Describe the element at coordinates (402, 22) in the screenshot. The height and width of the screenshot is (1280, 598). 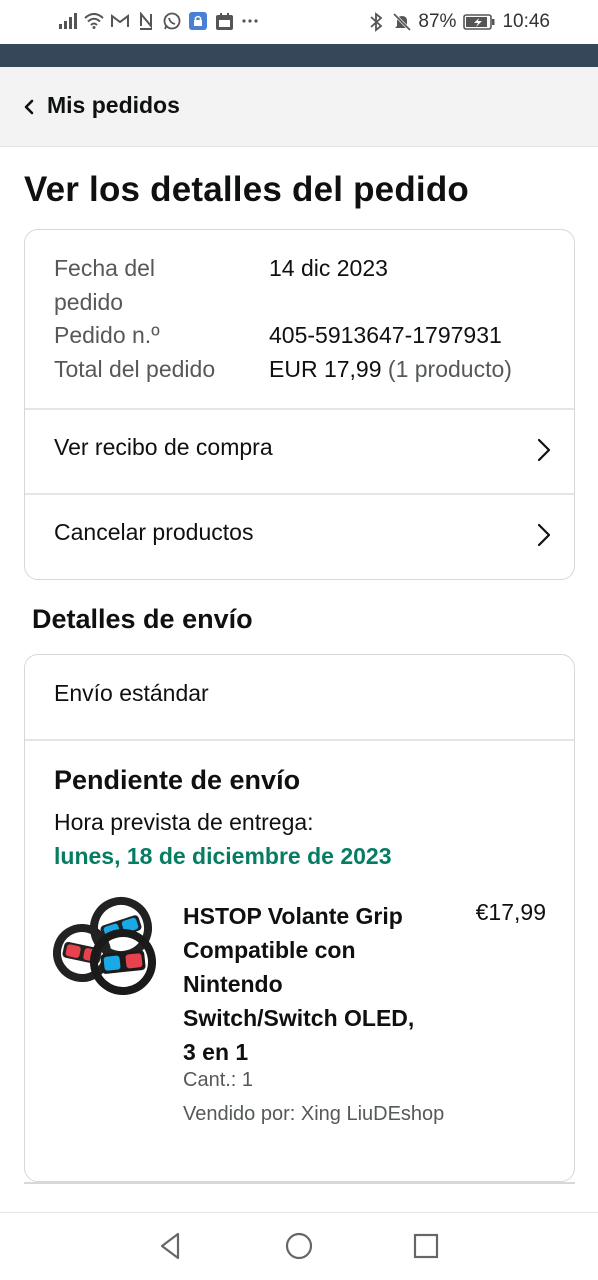
I see `mute-icon` at that location.